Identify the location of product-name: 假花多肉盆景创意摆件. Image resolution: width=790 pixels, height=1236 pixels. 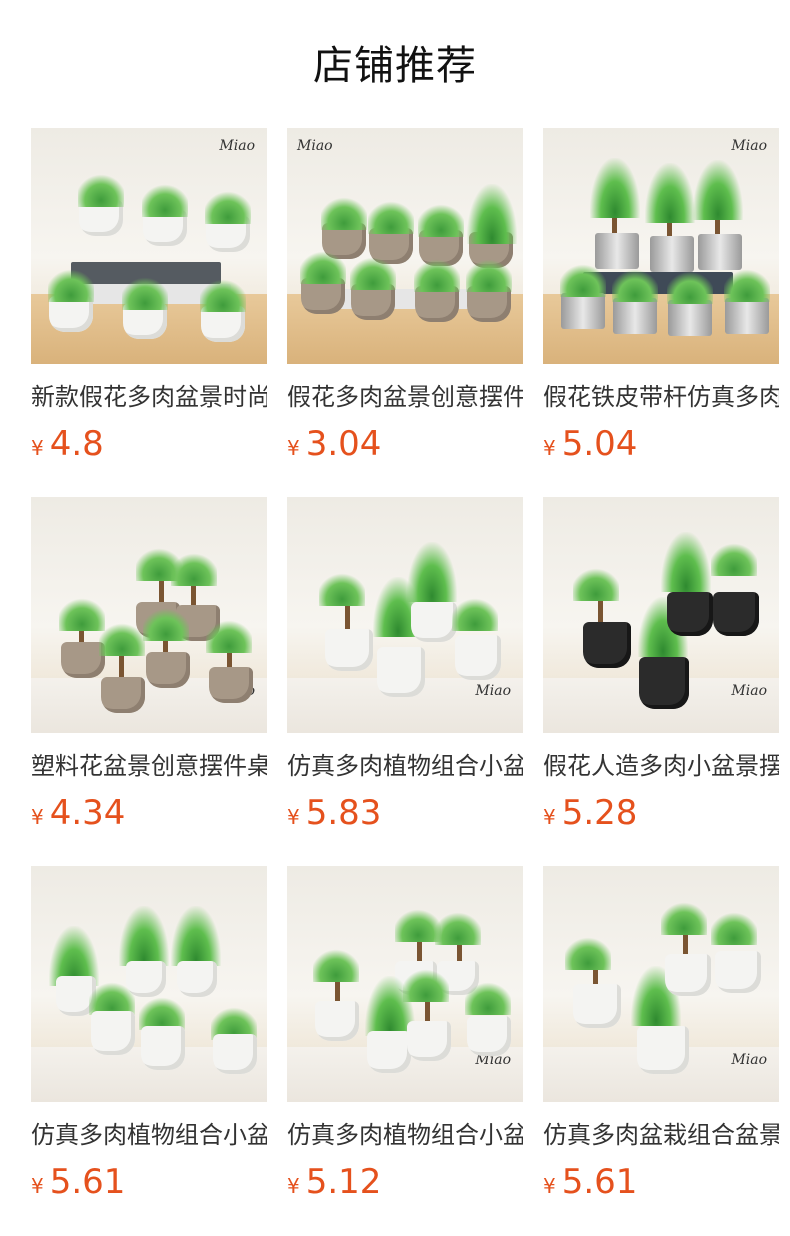
(405, 397).